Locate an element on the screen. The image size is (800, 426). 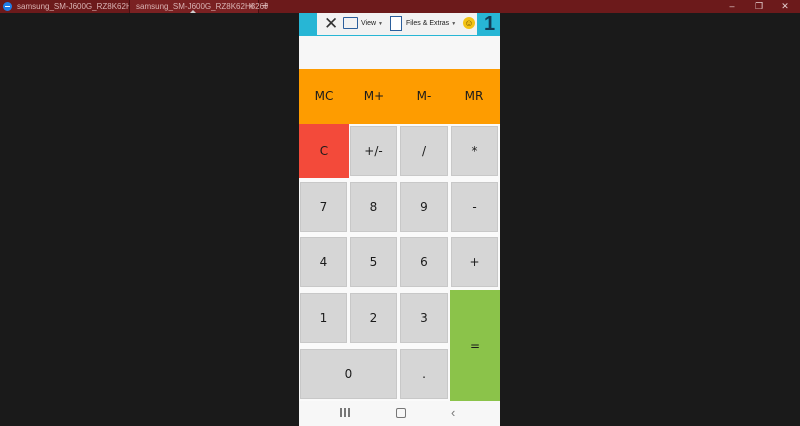
close-icon: ✕ is located at coordinates (331, 24).